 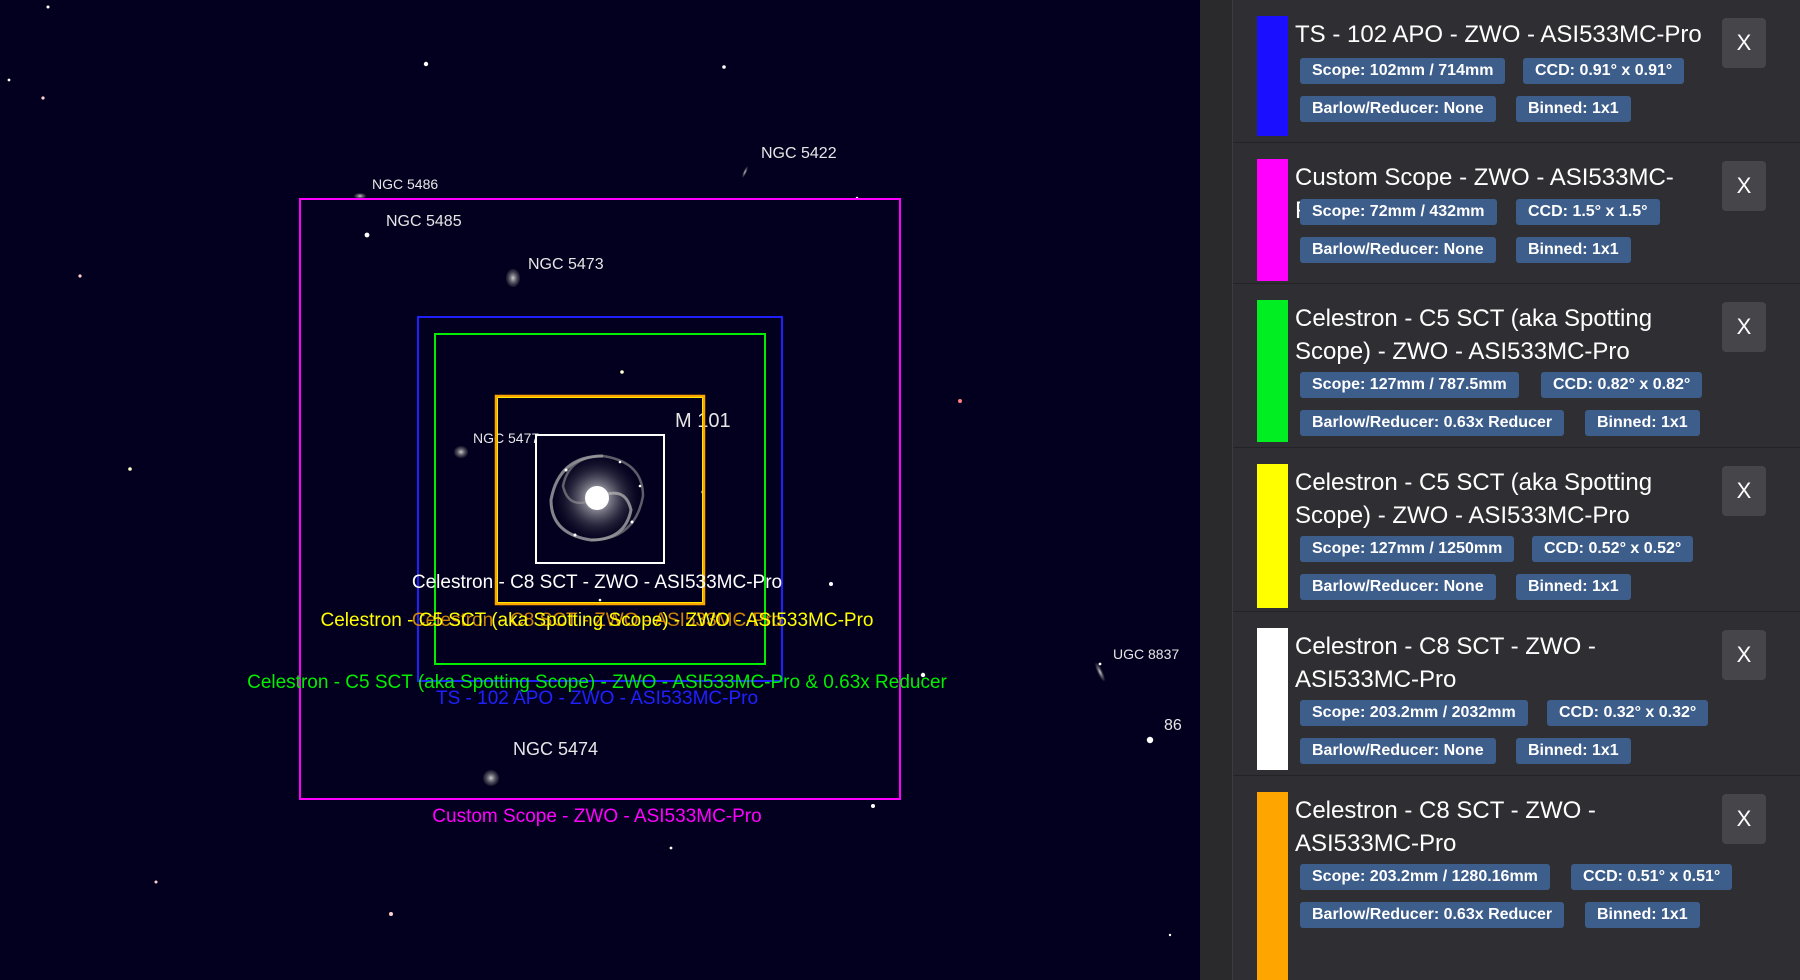 I want to click on scope-chip: Scope: 127mm / 1250mm, so click(x=1407, y=549).